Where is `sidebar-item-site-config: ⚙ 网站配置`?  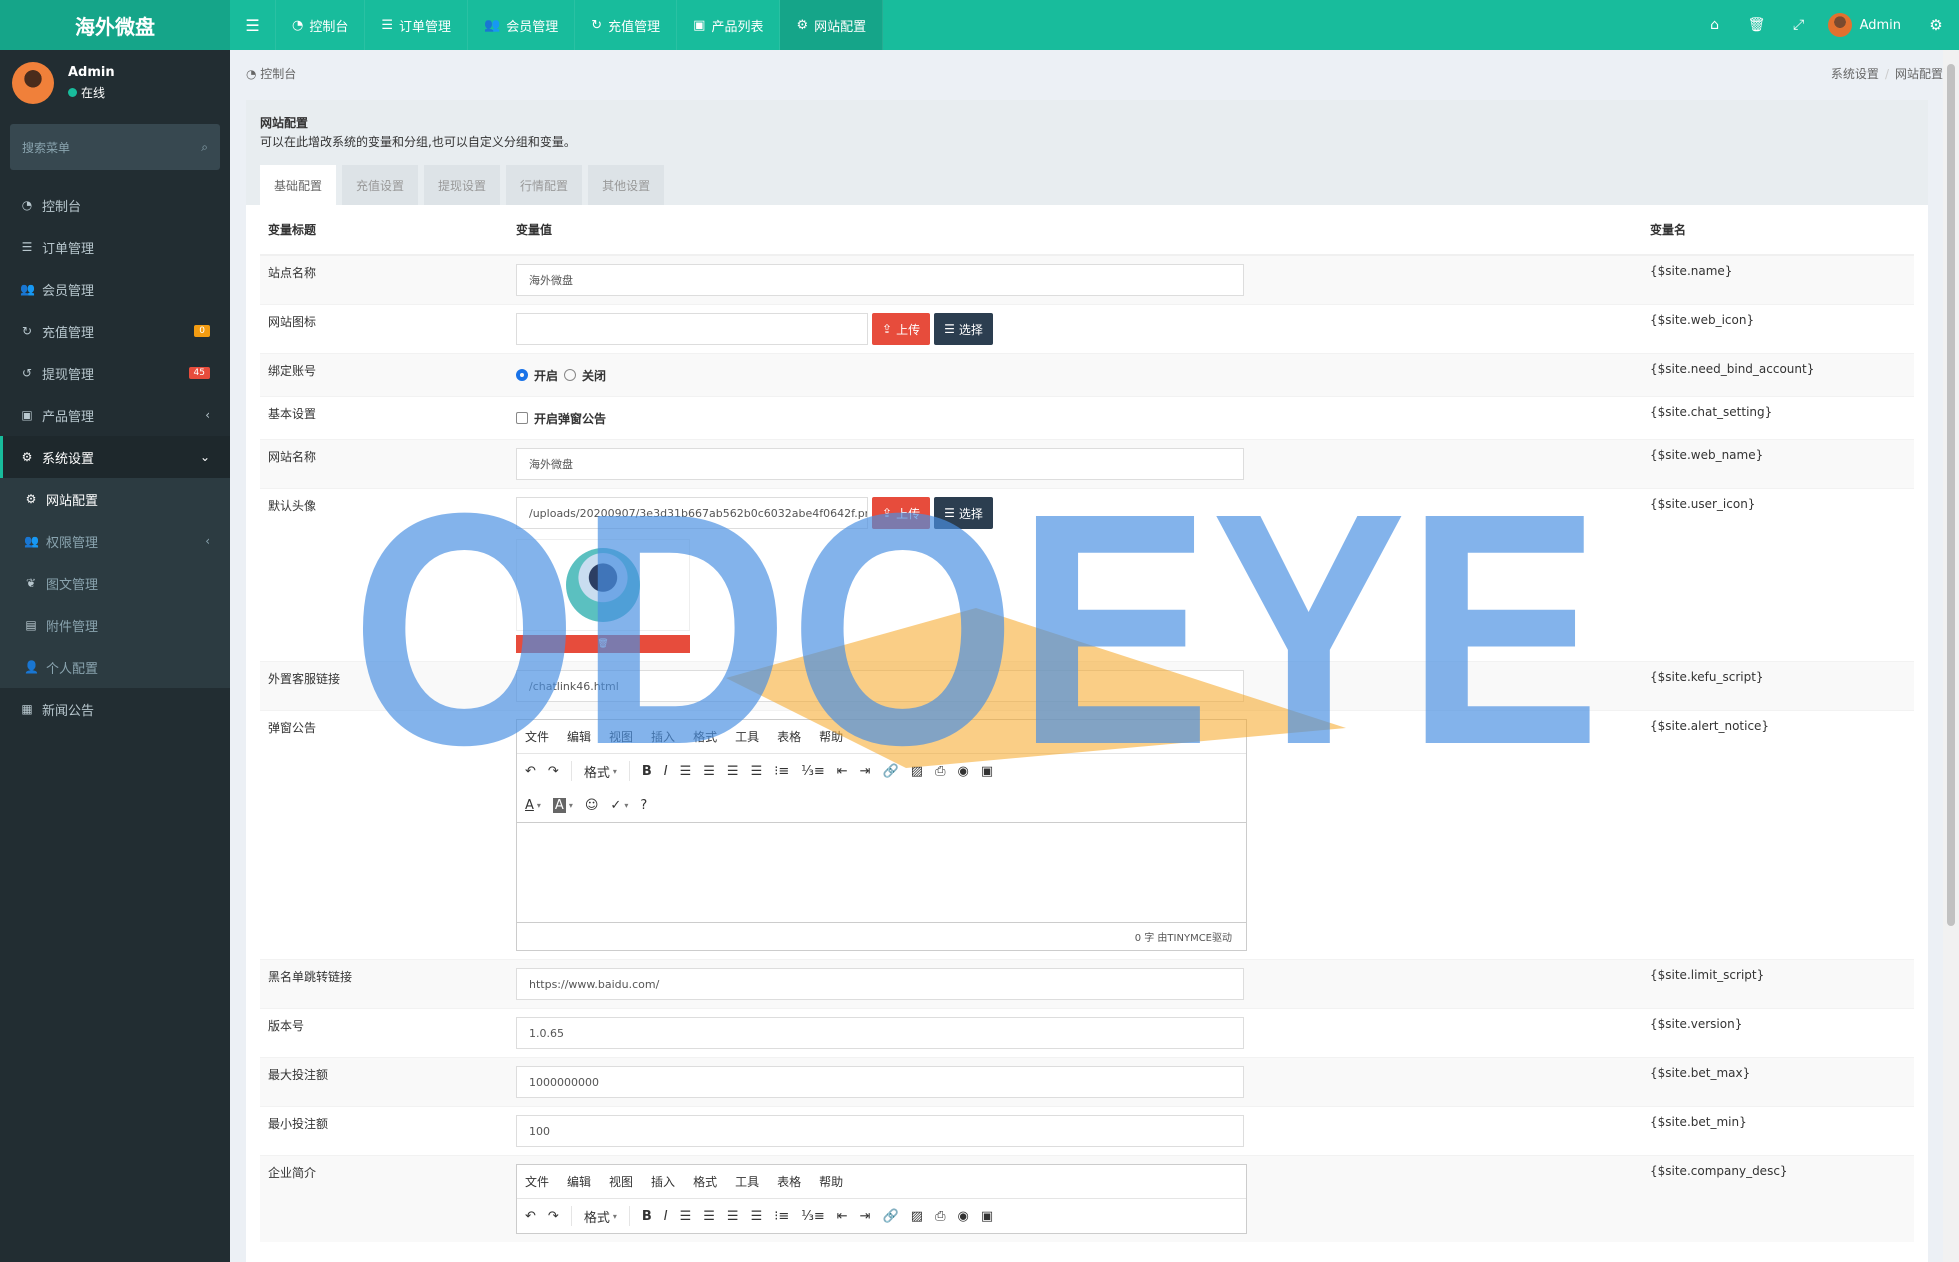
sidebar-item-site-config: ⚙ 网站配置 is located at coordinates (115, 499).